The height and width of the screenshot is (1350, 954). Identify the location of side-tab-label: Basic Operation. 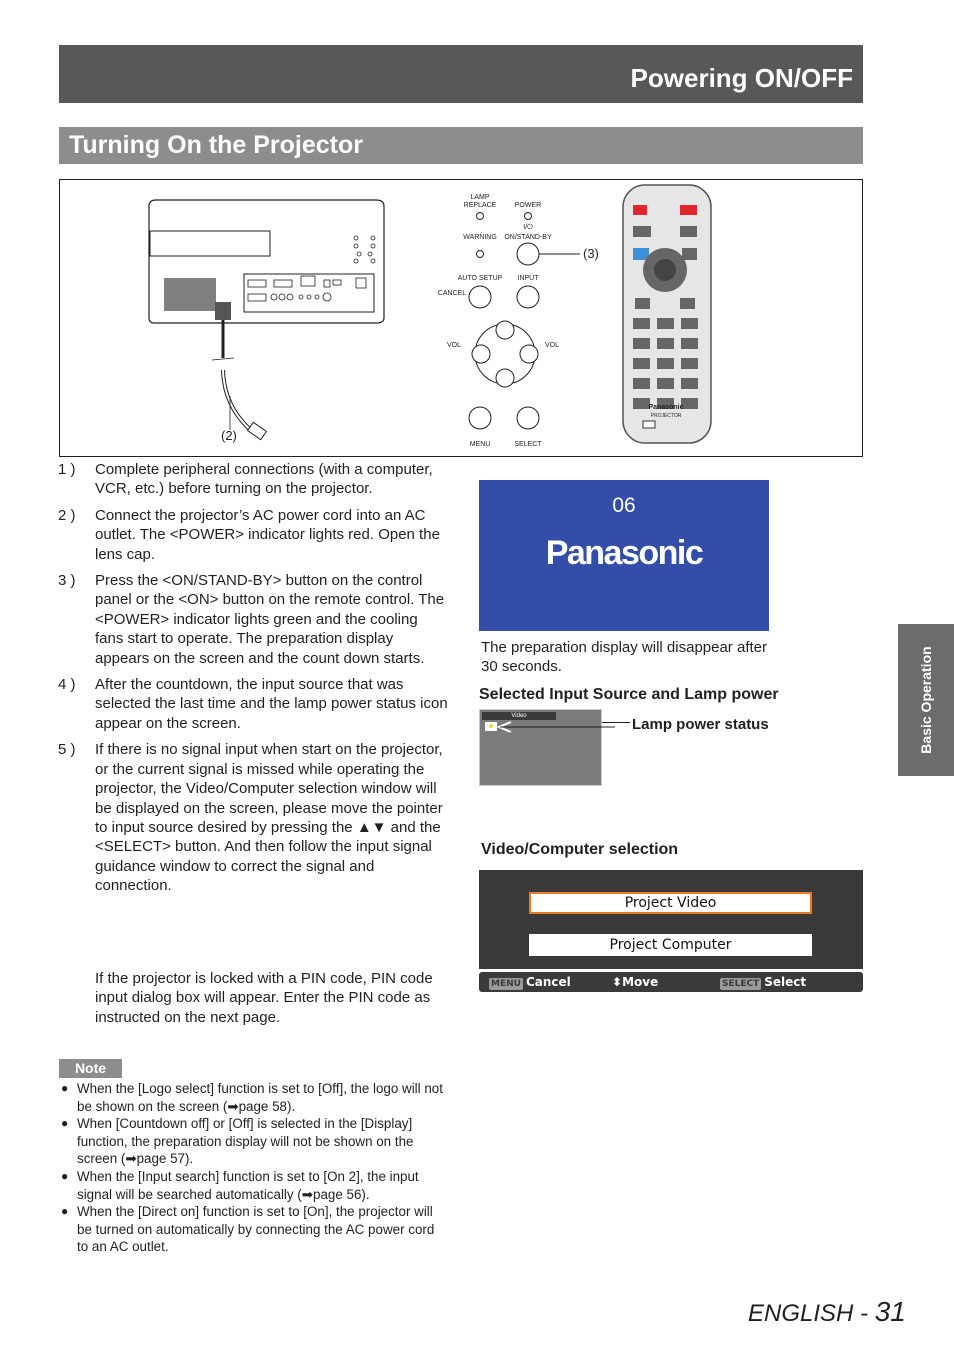
(926, 700).